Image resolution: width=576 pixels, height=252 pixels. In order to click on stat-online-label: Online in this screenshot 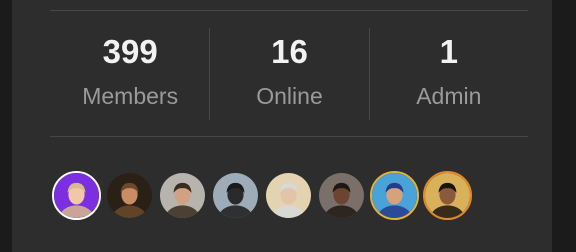, I will do `click(289, 96)`.